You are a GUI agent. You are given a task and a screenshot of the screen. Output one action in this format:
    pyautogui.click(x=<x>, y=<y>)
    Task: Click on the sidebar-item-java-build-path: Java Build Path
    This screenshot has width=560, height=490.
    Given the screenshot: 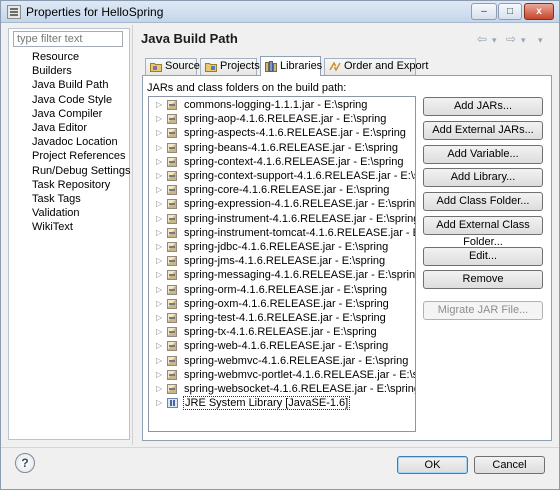 What is the action you would take?
    pyautogui.click(x=69, y=85)
    